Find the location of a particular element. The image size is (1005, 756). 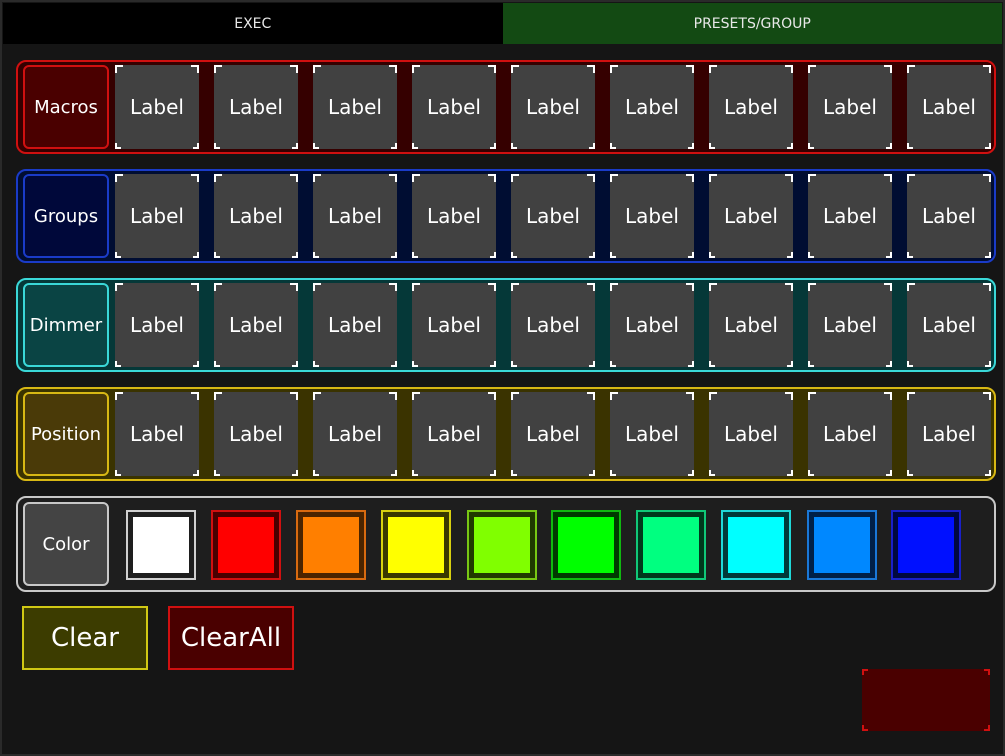

color-swatch-orange is located at coordinates (331, 545).